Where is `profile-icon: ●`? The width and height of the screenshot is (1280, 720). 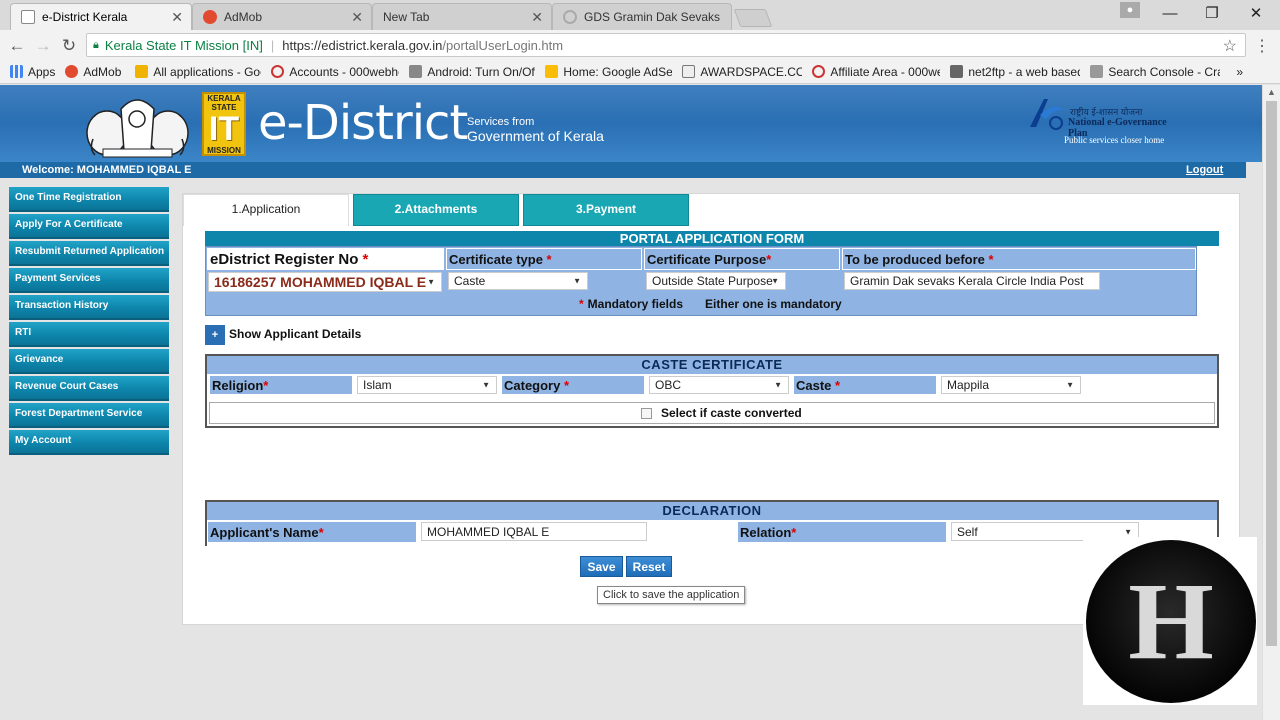
profile-icon: ● is located at coordinates (1130, 10).